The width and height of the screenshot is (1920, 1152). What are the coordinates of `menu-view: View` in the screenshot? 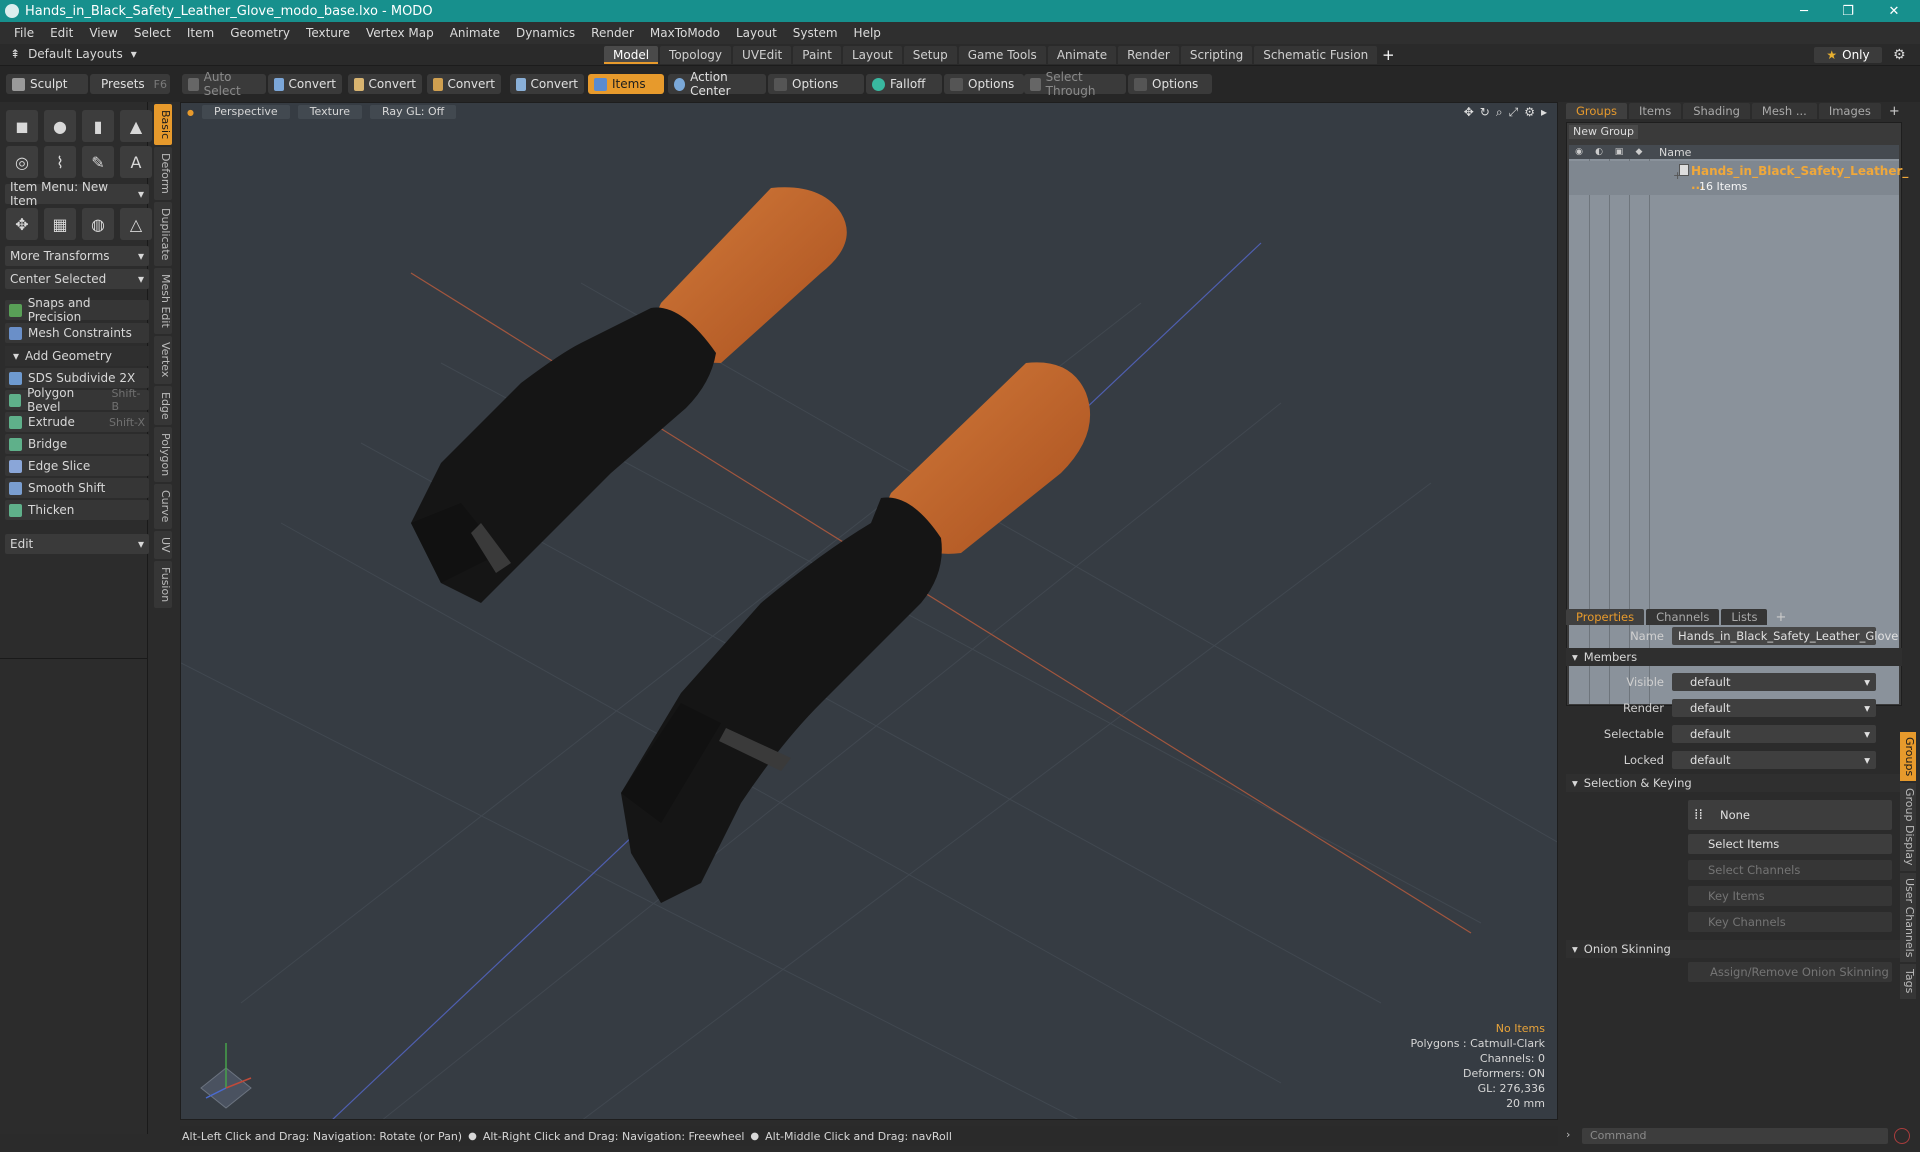 It's located at (103, 33).